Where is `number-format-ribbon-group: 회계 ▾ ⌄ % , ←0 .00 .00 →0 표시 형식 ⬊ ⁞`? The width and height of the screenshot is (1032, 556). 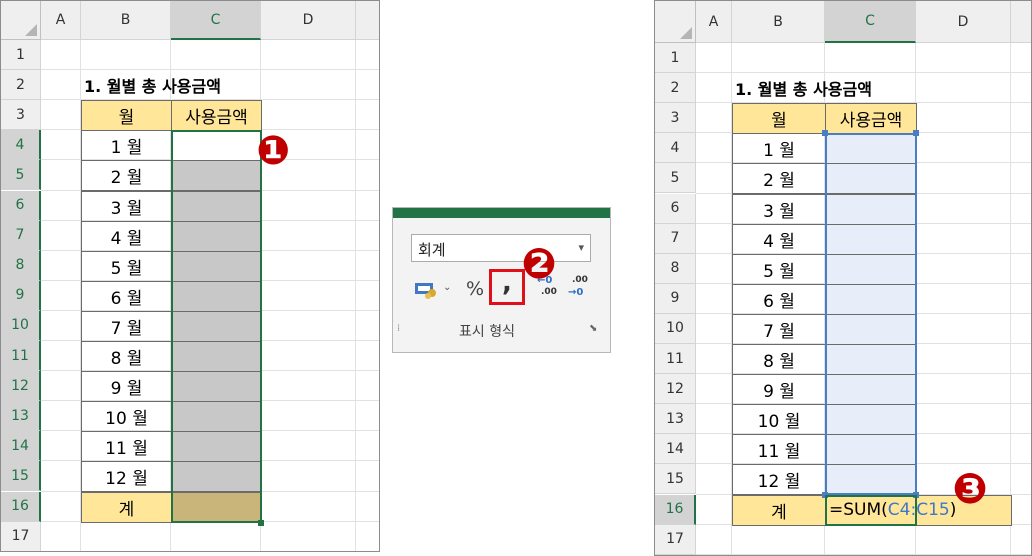
number-format-ribbon-group: 회계 ▾ ⌄ % , ←0 .00 .00 →0 표시 형식 ⬊ ⁞ is located at coordinates (501, 280).